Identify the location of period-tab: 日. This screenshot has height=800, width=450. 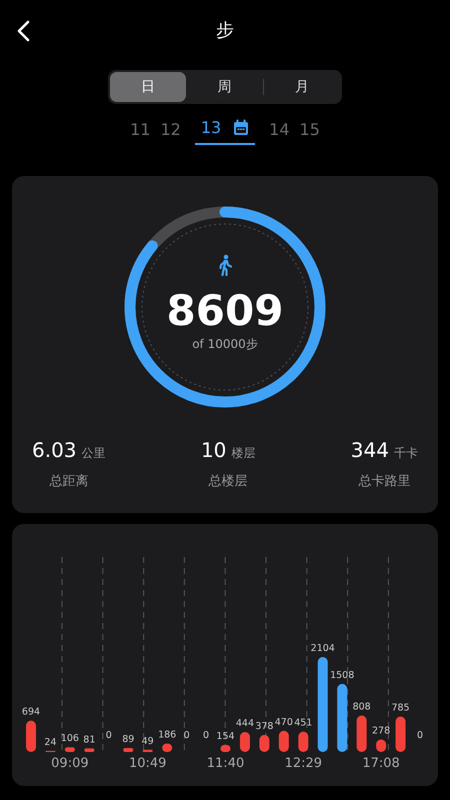
(148, 87).